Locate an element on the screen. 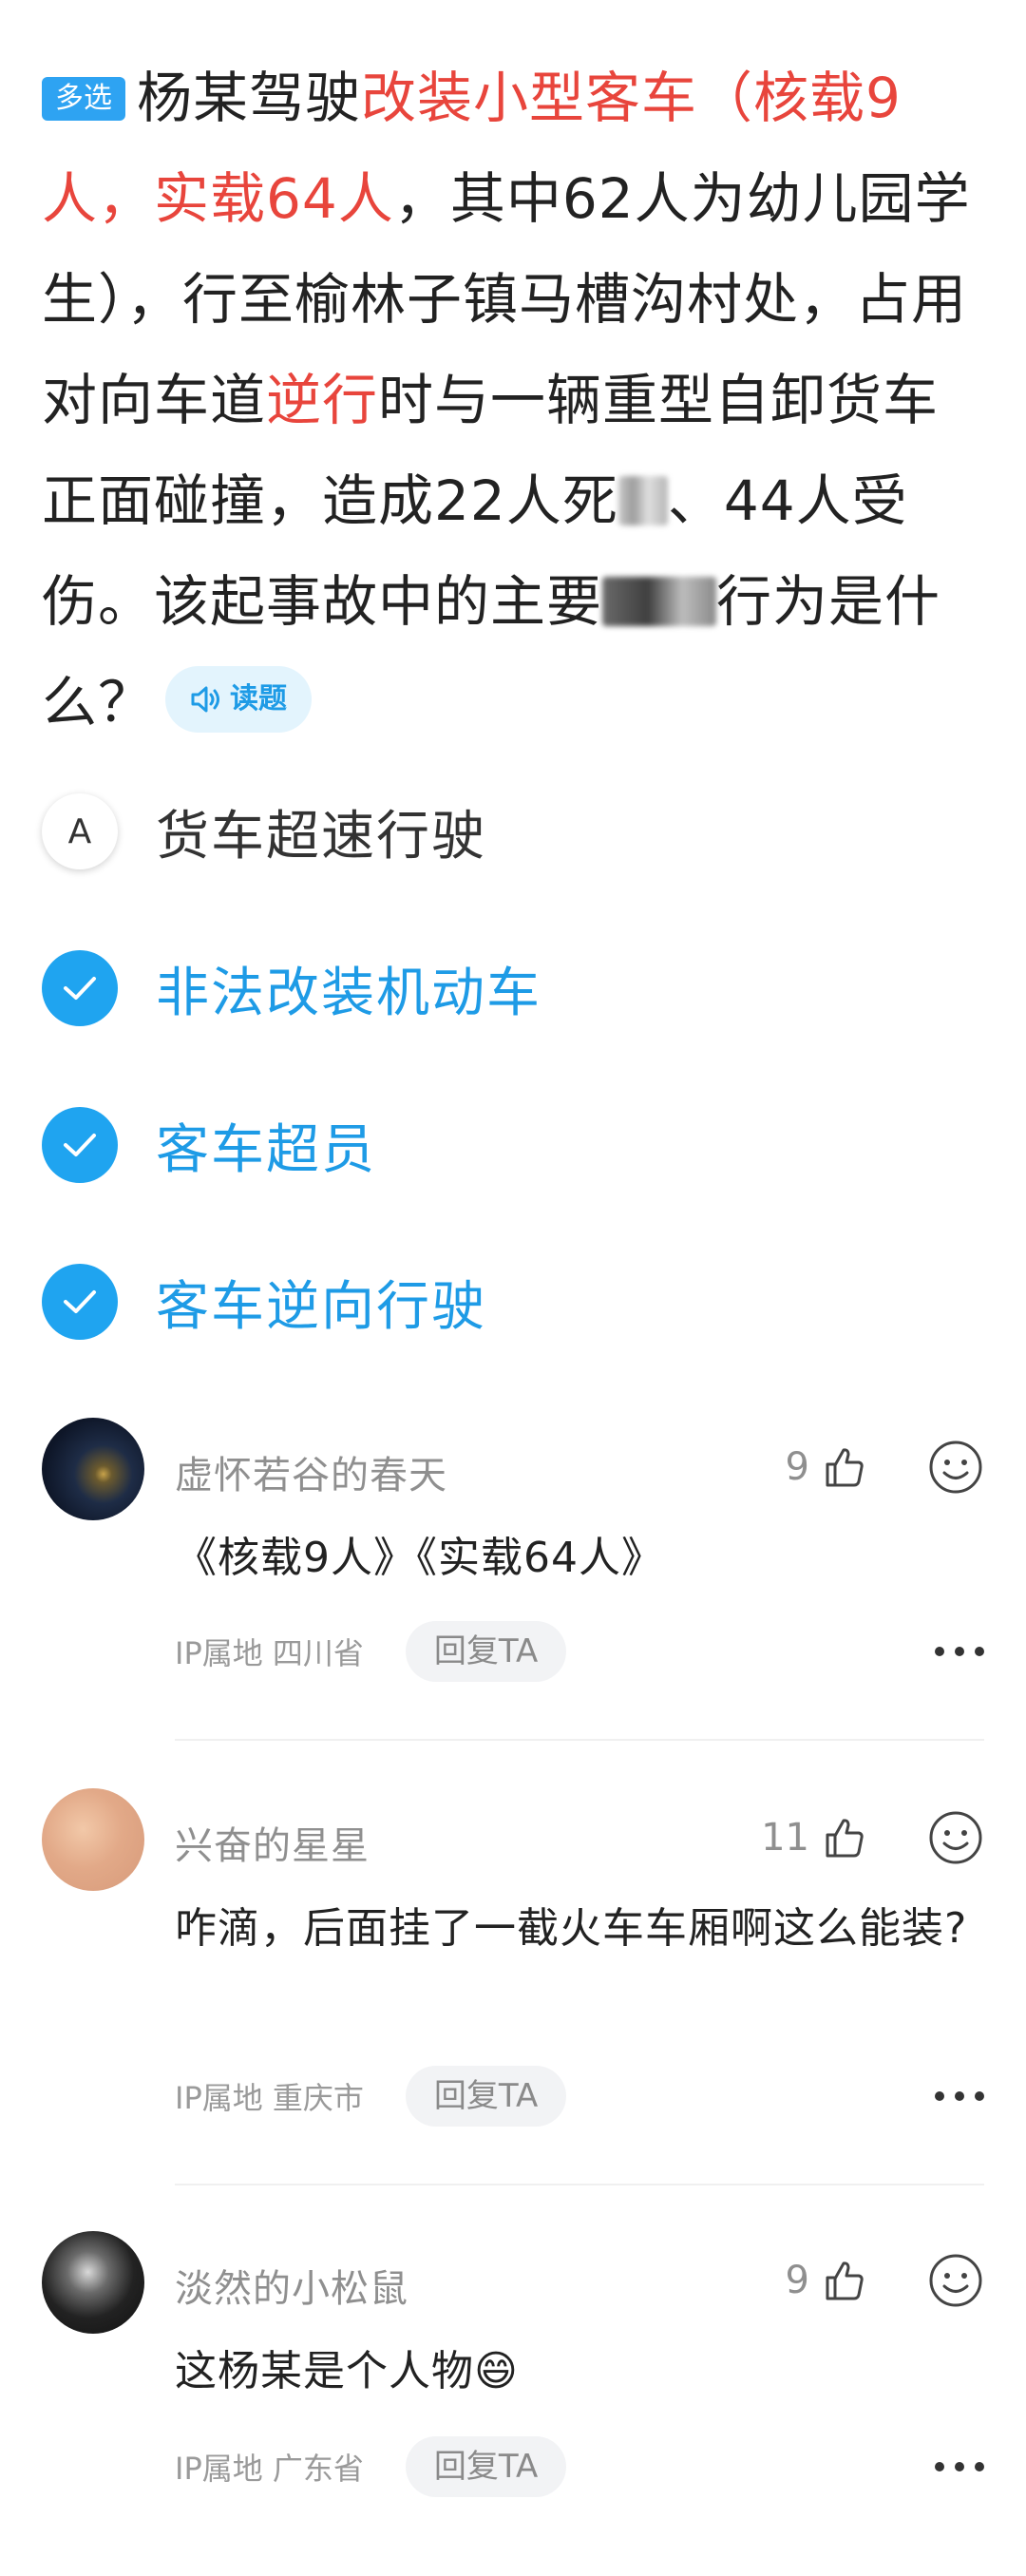 The height and width of the screenshot is (2576, 1026). option-label: 客车逆向行驶 is located at coordinates (321, 1306).